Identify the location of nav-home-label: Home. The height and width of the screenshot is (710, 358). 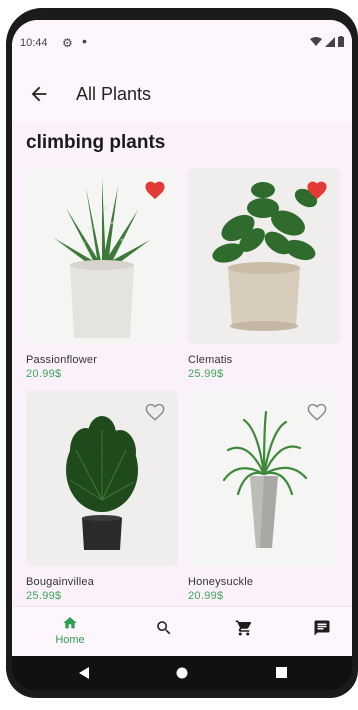
(70, 640).